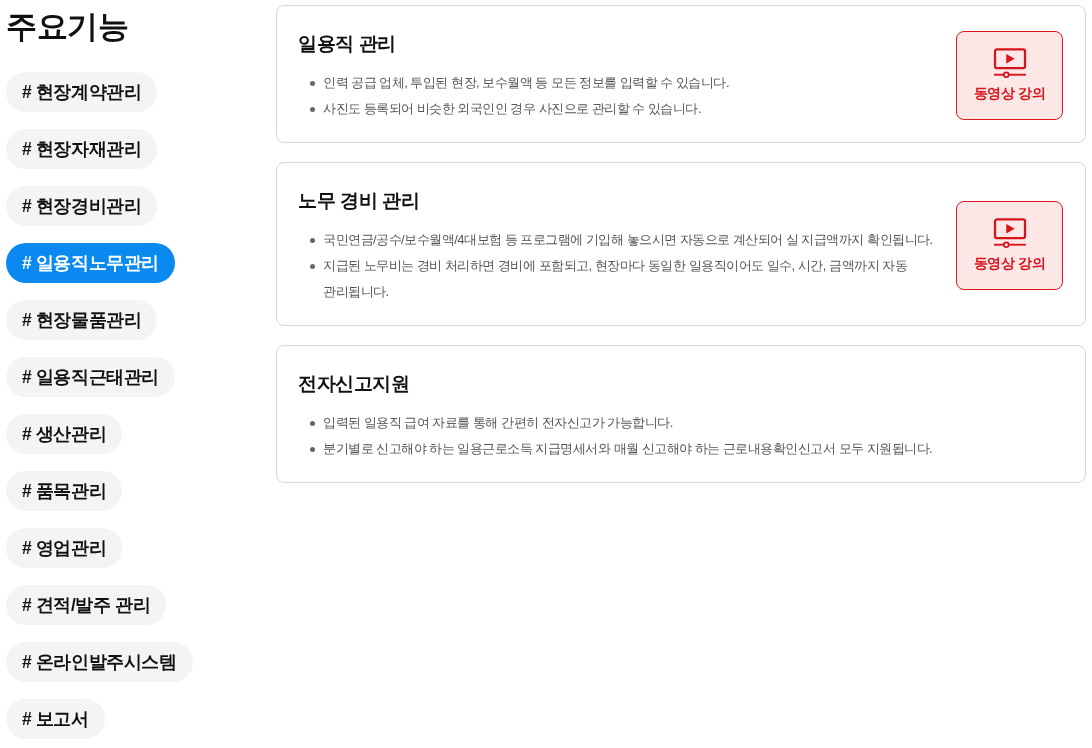  What do you see at coordinates (67, 27) in the screenshot?
I see `section-title: 주요기능` at bounding box center [67, 27].